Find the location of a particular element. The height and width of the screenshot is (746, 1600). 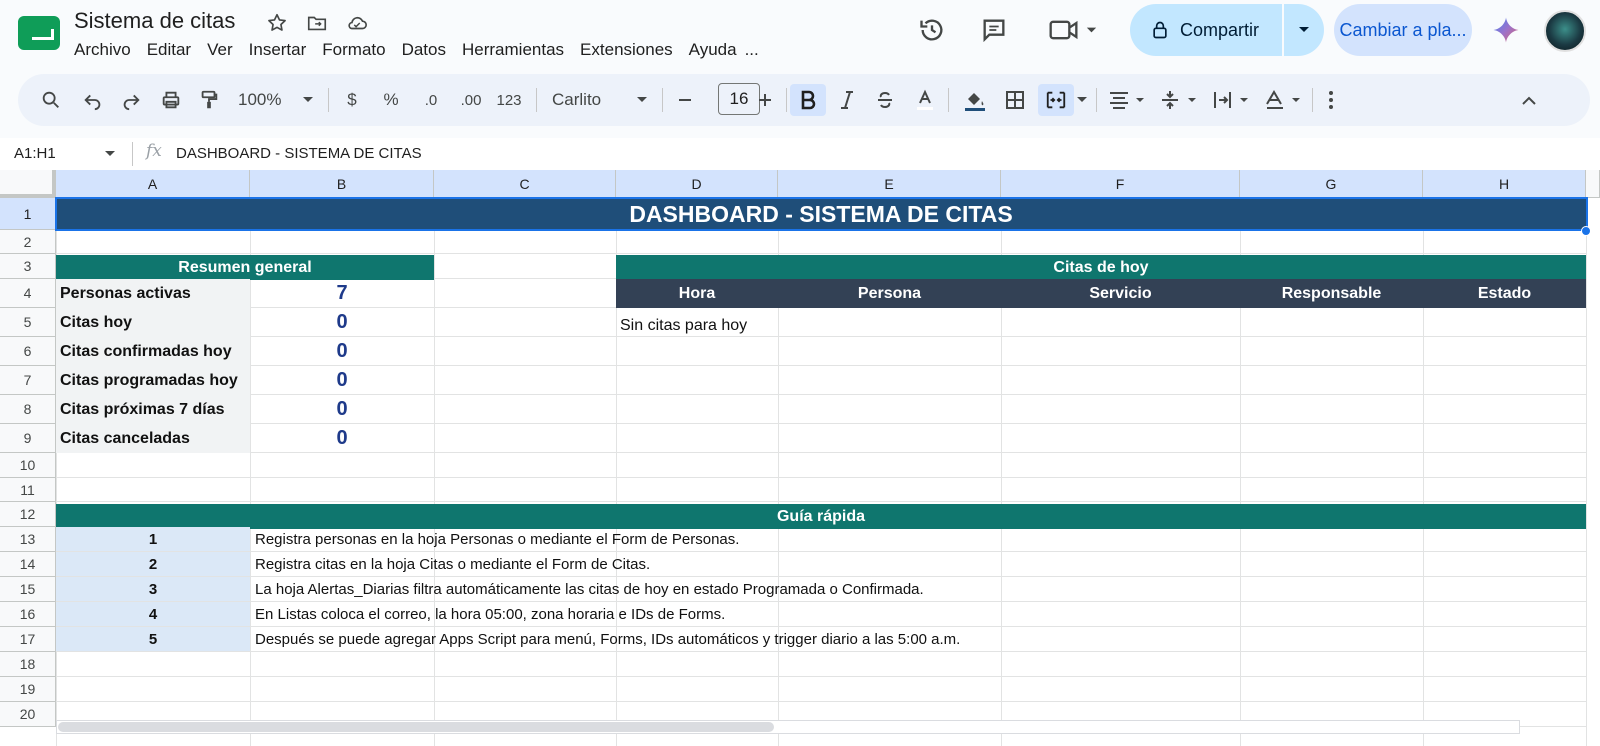

history-icon is located at coordinates (932, 30).